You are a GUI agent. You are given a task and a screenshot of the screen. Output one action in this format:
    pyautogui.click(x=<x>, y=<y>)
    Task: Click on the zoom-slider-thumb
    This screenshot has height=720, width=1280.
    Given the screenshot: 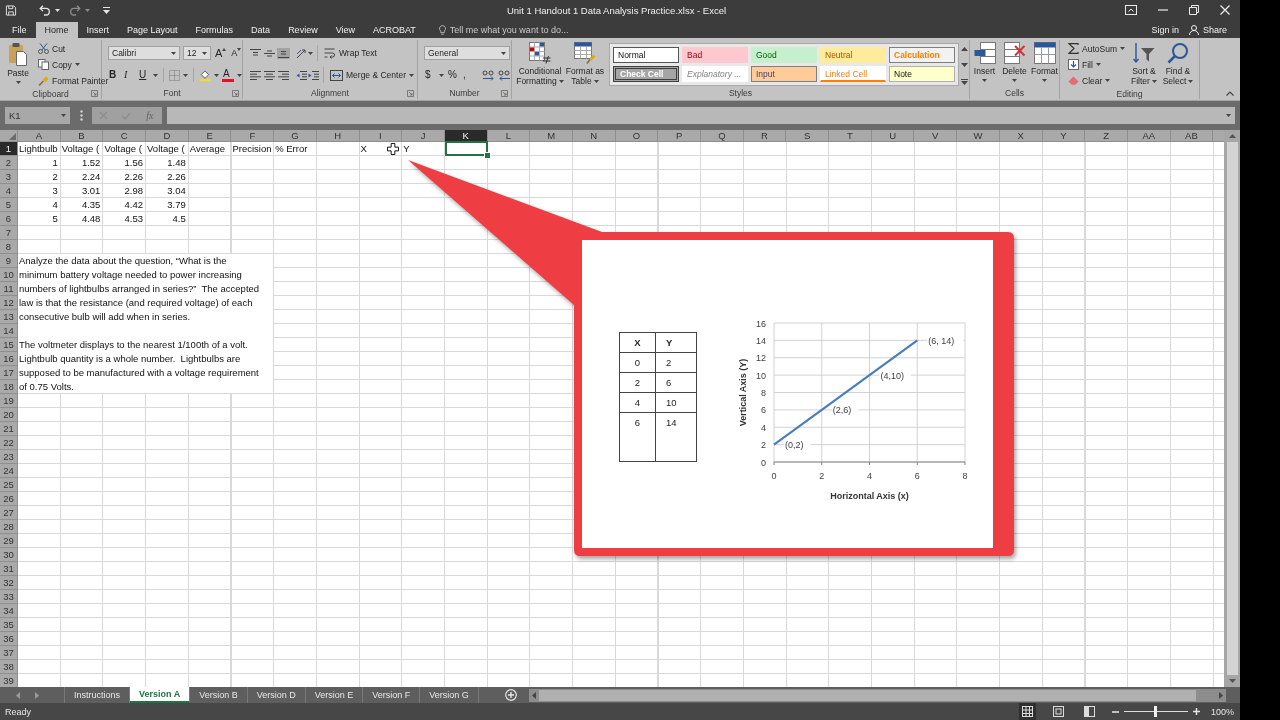 What is the action you would take?
    pyautogui.click(x=1156, y=711)
    